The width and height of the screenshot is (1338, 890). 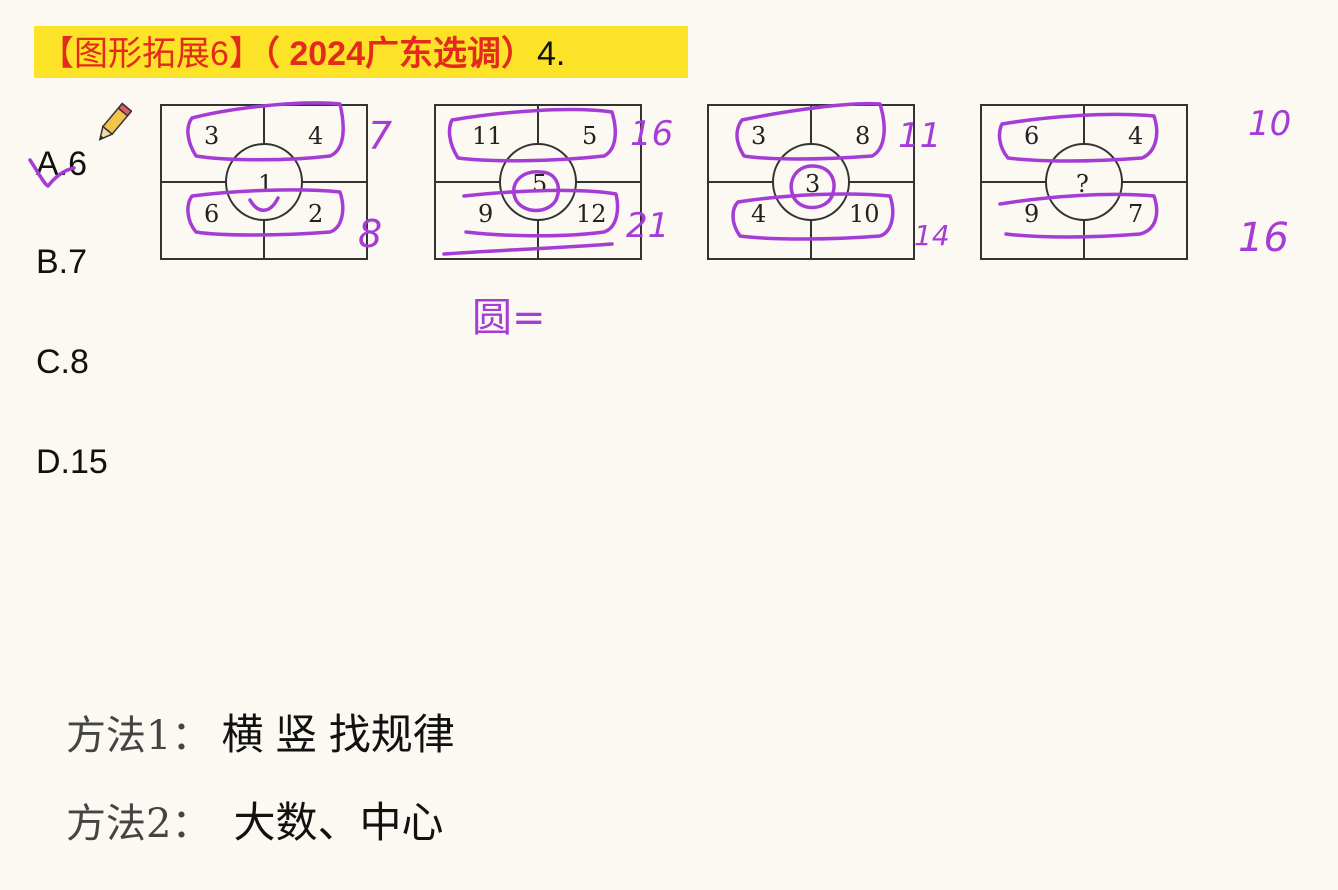 What do you see at coordinates (139, 736) in the screenshot?
I see `method-label: 方法1：` at bounding box center [139, 736].